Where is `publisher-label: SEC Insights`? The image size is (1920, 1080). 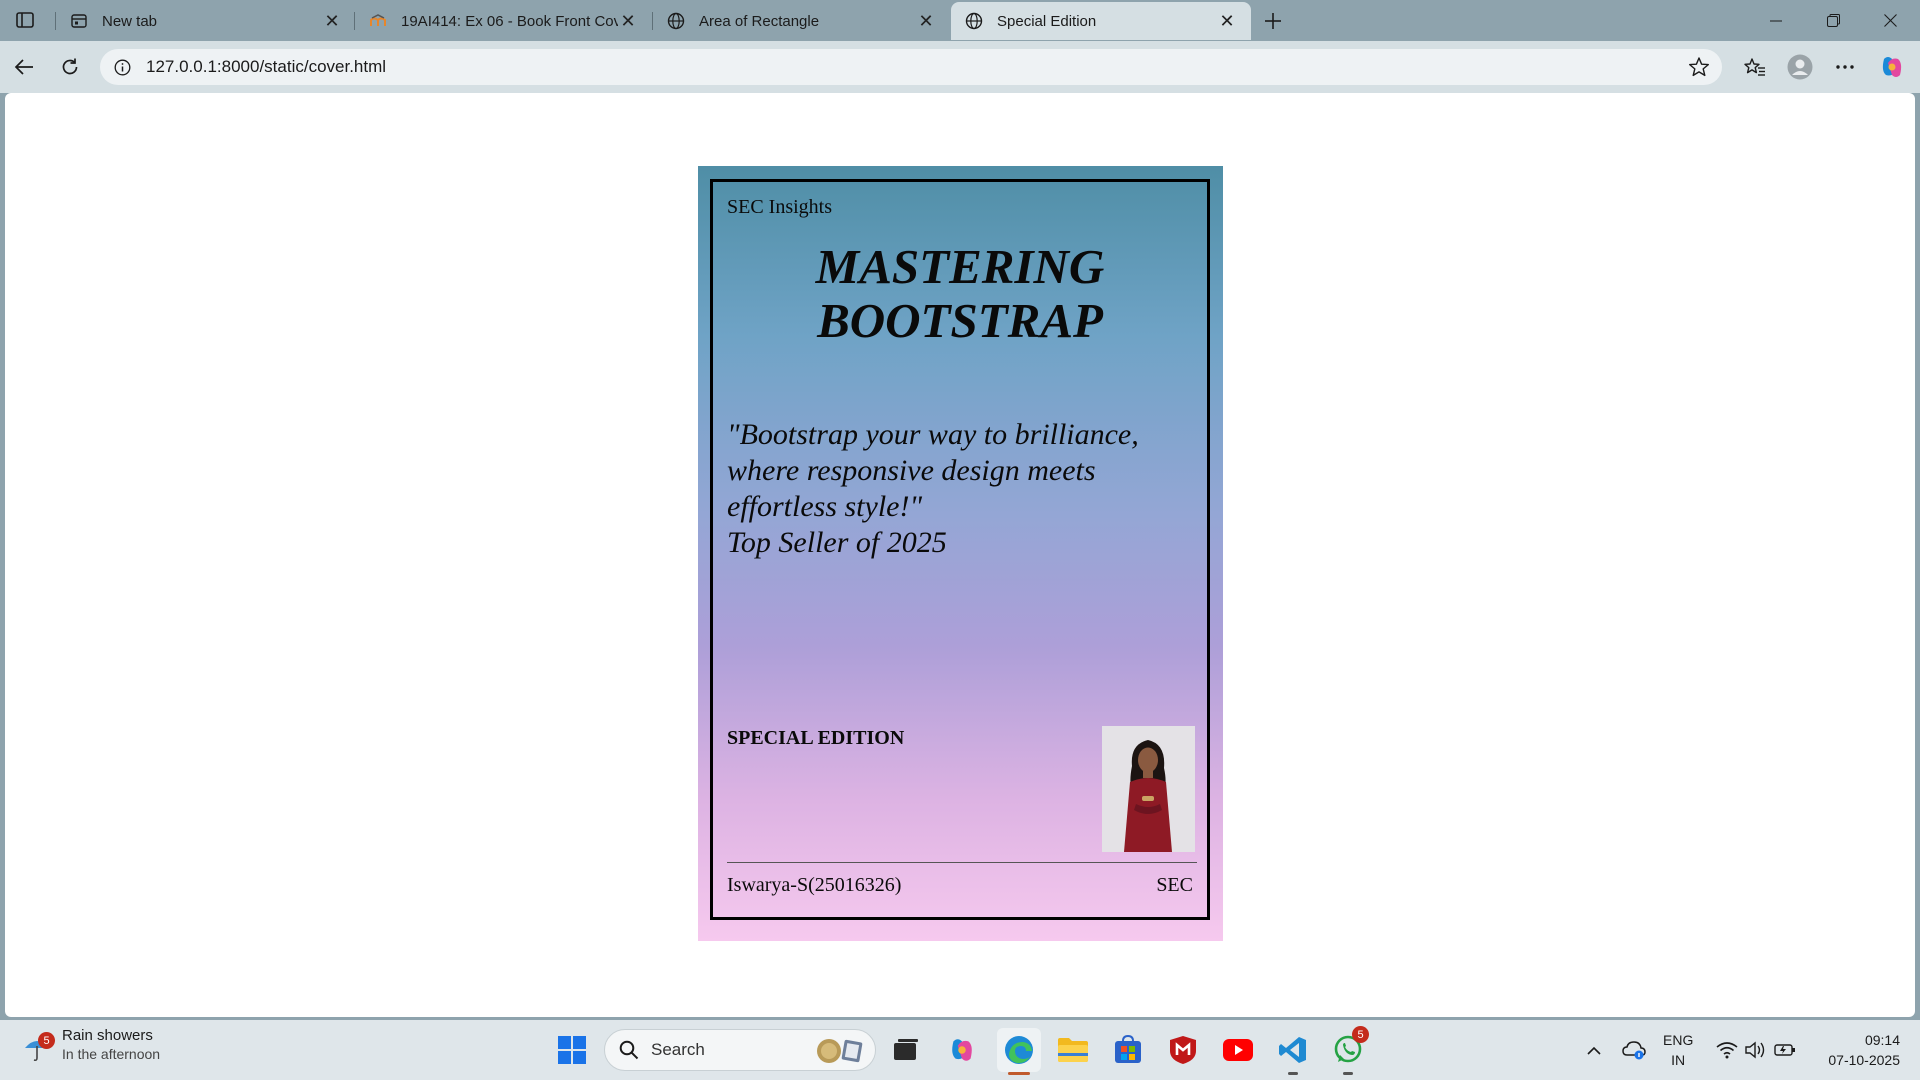
publisher-label: SEC Insights is located at coordinates (780, 207).